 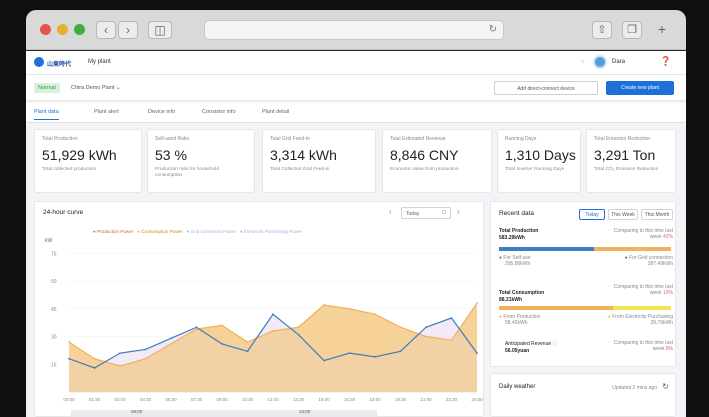 I want to click on period-week-button: This Week, so click(x=623, y=214).